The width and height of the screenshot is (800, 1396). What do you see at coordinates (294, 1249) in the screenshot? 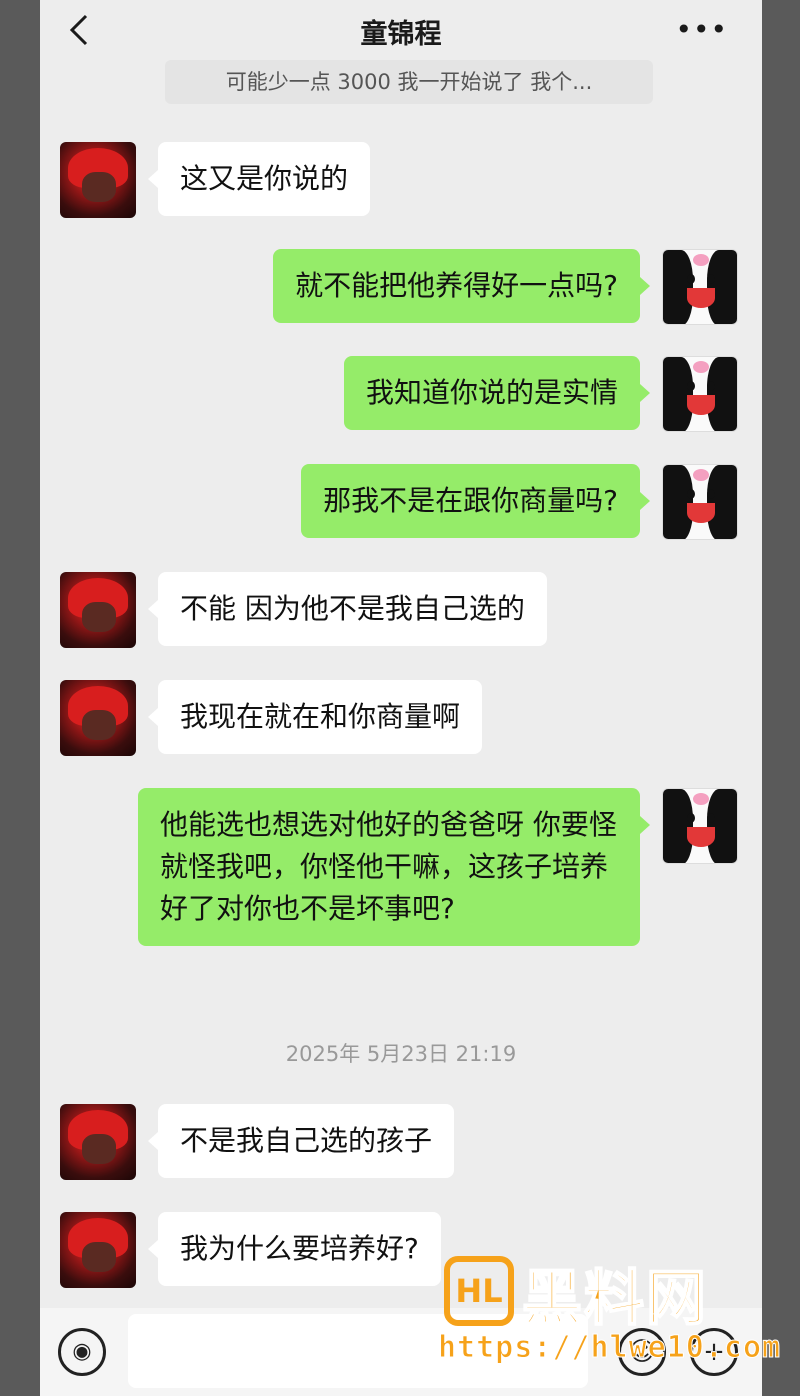
I see `incoming-message: 我为什么要培养好?` at bounding box center [294, 1249].